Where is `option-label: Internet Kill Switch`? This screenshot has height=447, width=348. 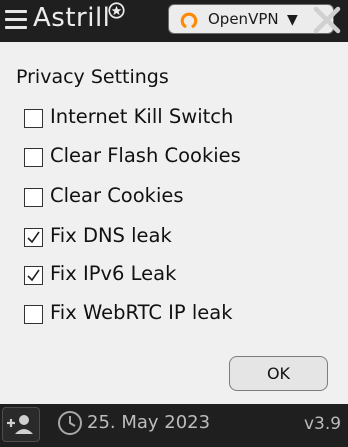 option-label: Internet Kill Switch is located at coordinates (142, 116).